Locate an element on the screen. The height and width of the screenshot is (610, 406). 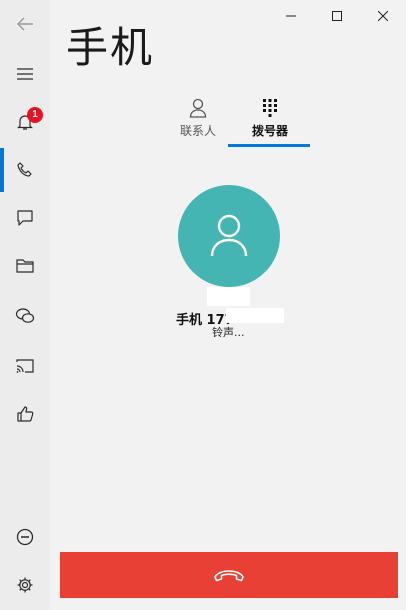
phone-icon is located at coordinates (24, 169).